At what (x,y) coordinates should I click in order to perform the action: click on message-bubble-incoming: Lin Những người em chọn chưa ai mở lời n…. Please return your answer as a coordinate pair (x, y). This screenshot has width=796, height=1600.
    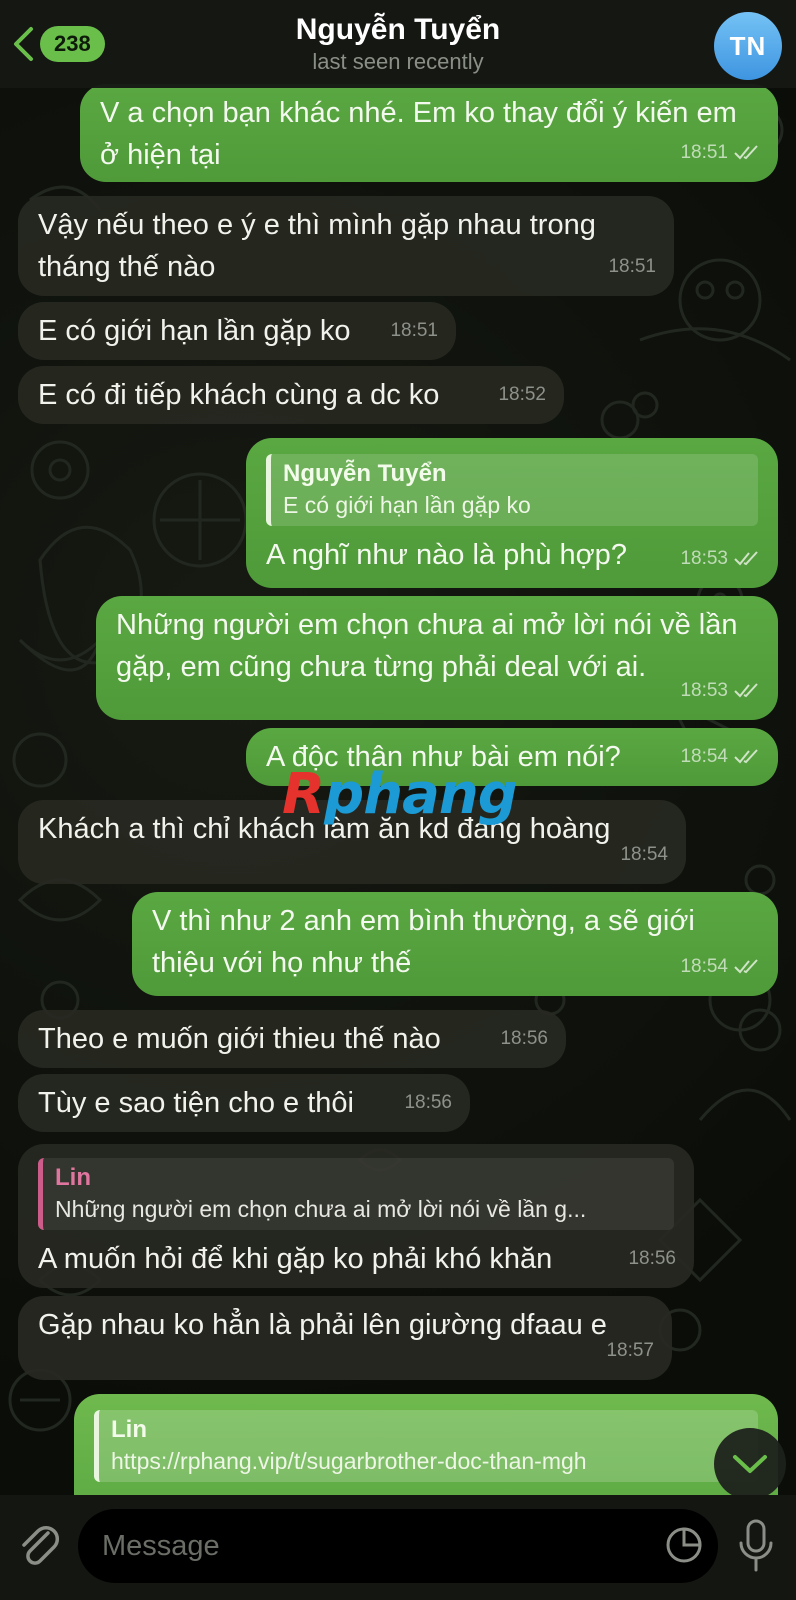
    Looking at the image, I should click on (356, 1216).